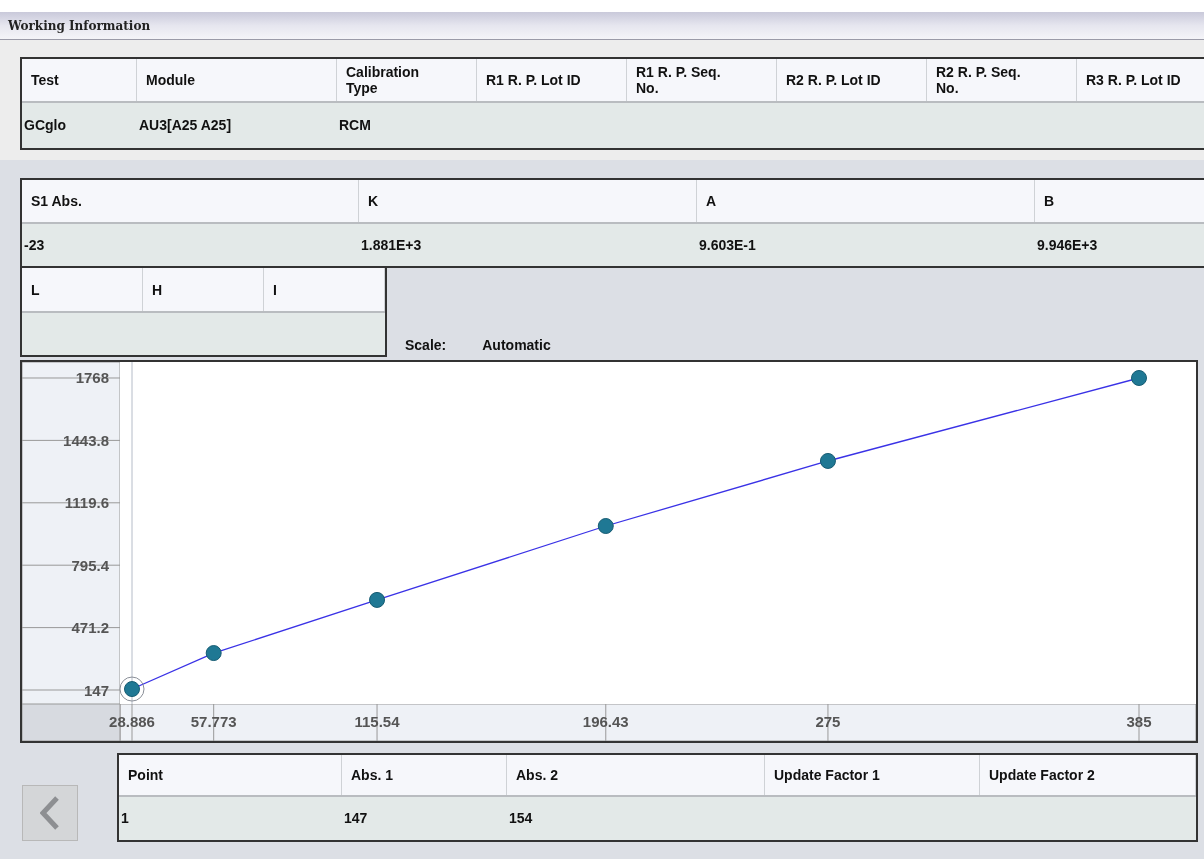 The image size is (1204, 859). I want to click on x-tick-label: 196.43, so click(605, 721).